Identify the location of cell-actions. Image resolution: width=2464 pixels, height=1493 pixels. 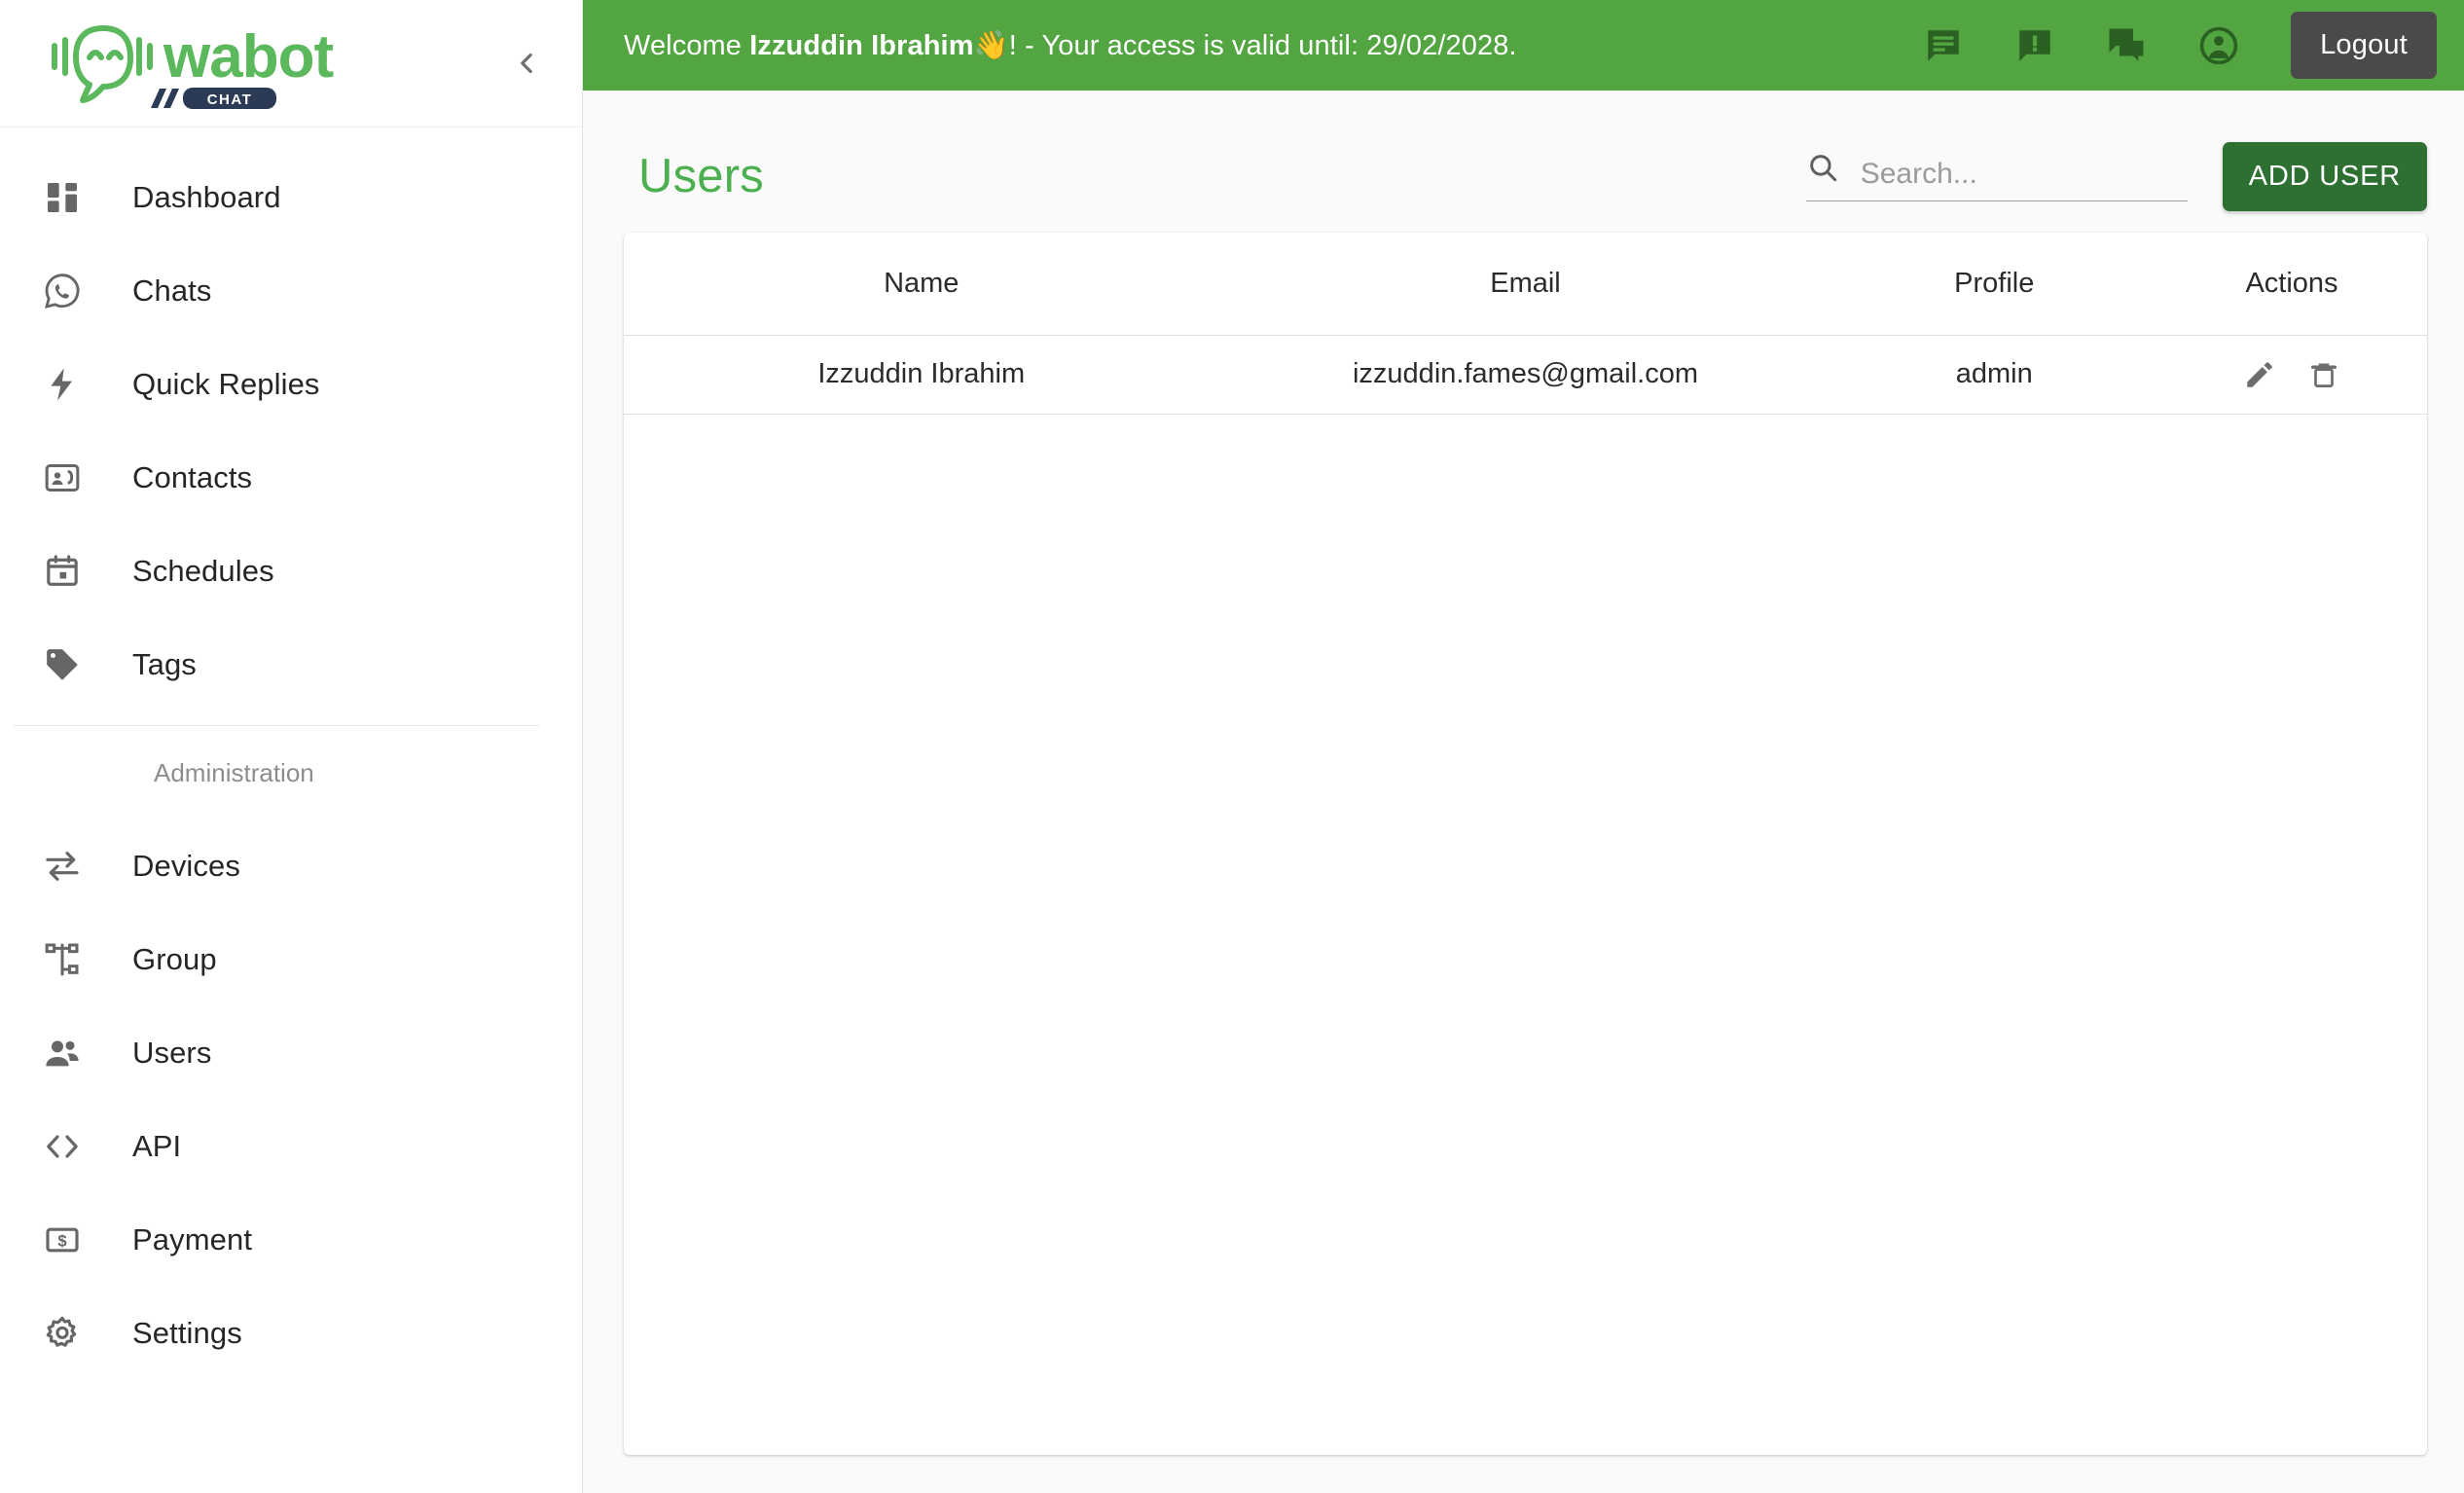
(2291, 375).